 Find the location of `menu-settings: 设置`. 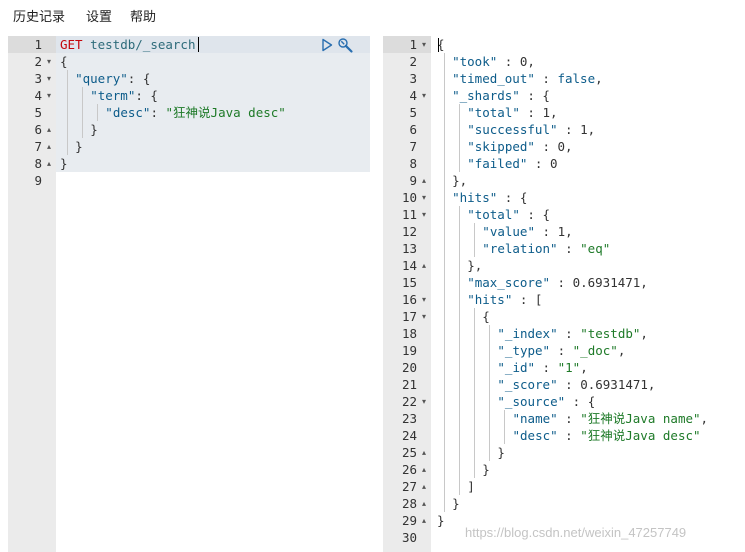

menu-settings: 设置 is located at coordinates (99, 18).